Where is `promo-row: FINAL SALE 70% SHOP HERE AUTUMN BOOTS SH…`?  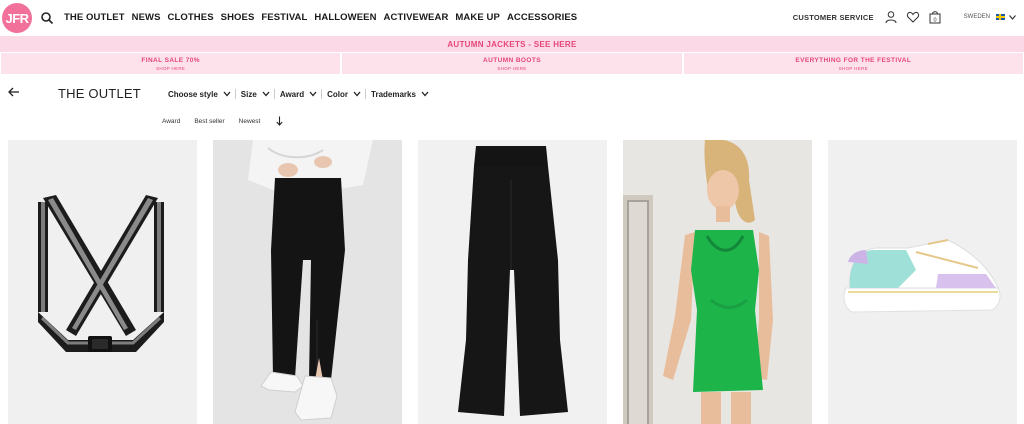
promo-row: FINAL SALE 70% SHOP HERE AUTUMN BOOTS SH… is located at coordinates (512, 63).